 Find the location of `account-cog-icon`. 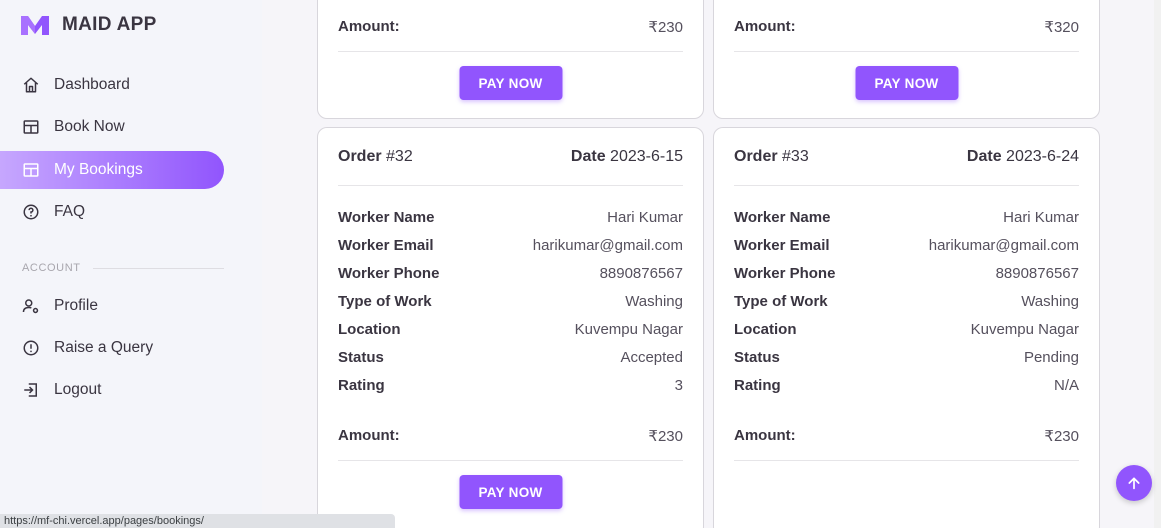

account-cog-icon is located at coordinates (30, 306).